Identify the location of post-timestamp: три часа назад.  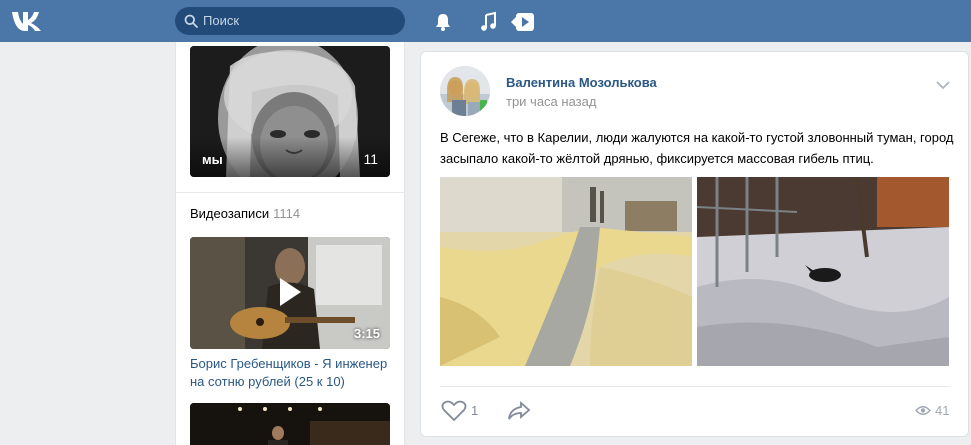
(551, 101).